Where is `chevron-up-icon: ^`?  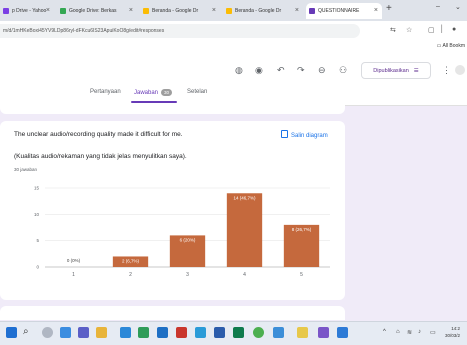
chevron-up-icon: ^ is located at coordinates (384, 332).